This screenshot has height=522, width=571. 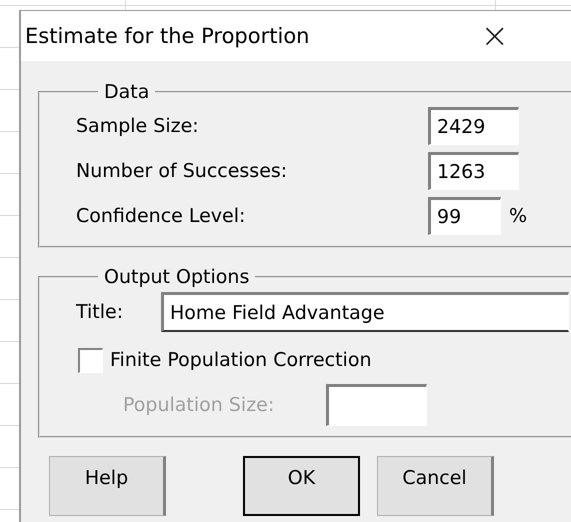 What do you see at coordinates (167, 36) in the screenshot?
I see `window-title: Estimate for the Proportion` at bounding box center [167, 36].